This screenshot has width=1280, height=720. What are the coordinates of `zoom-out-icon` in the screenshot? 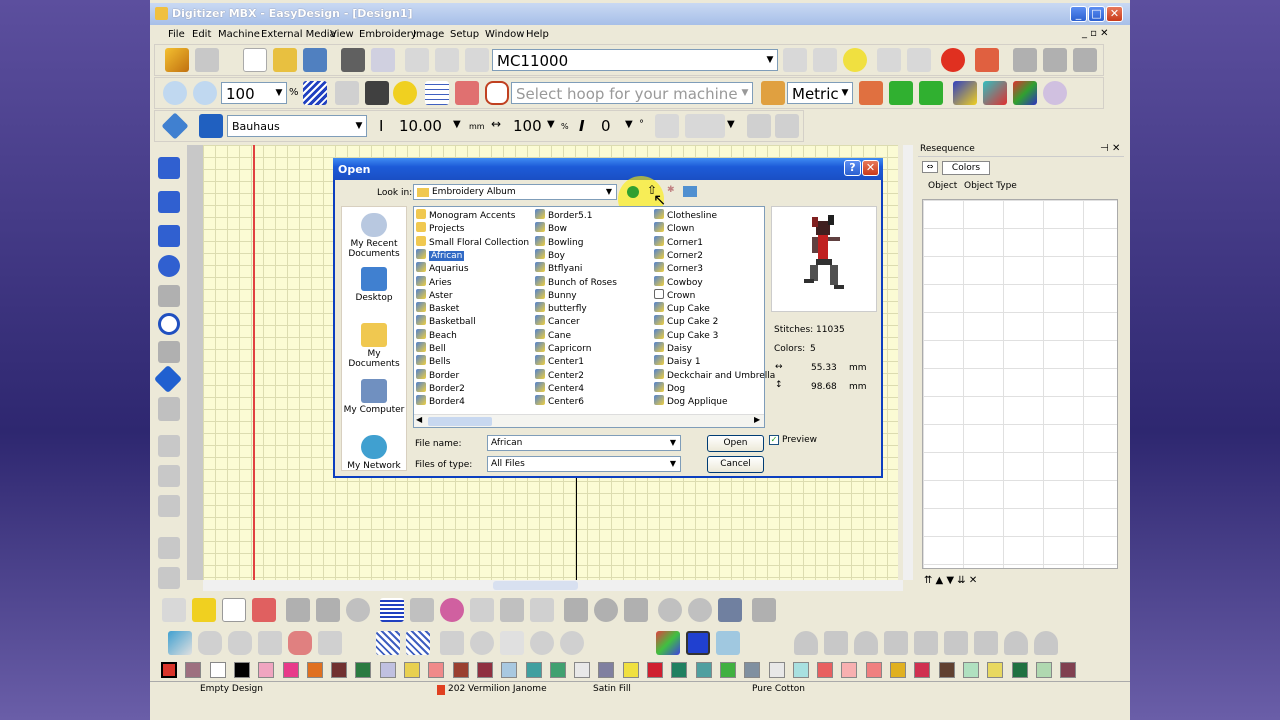 It's located at (205, 93).